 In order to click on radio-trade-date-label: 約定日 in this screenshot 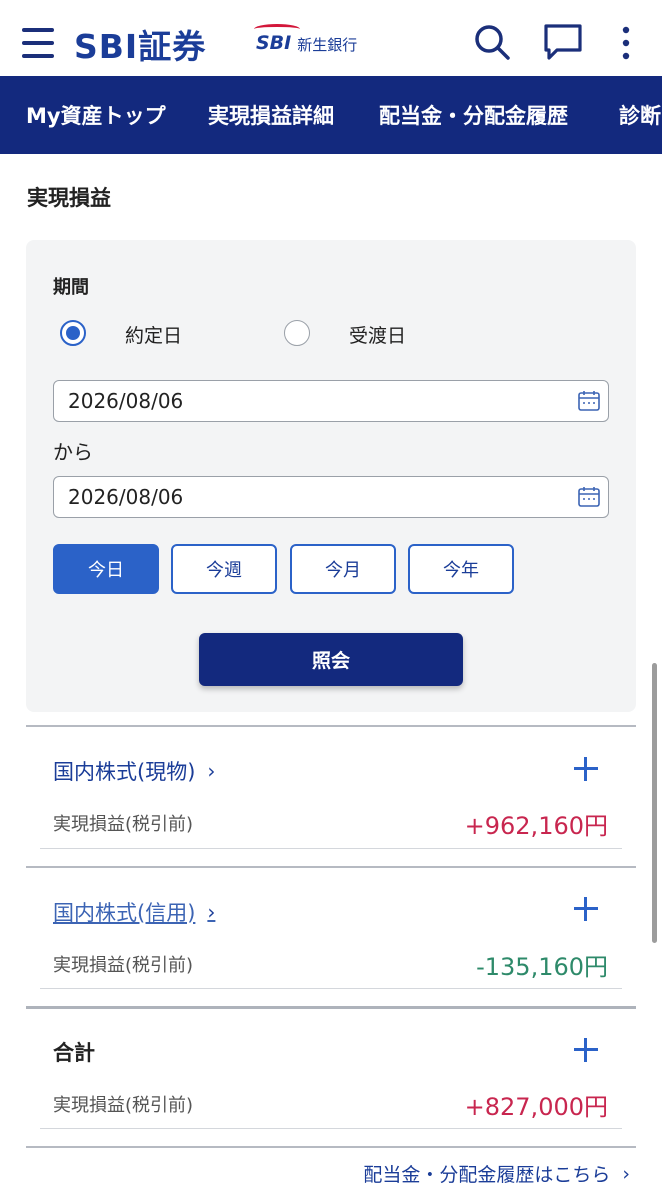, I will do `click(153, 334)`.